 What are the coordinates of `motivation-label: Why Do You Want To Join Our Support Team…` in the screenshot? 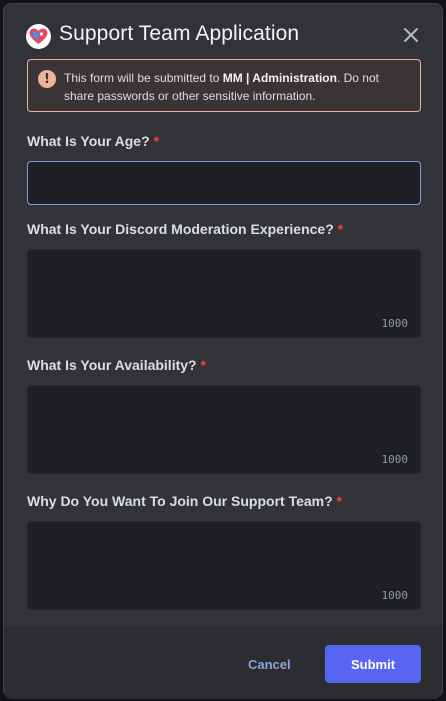 It's located at (185, 501).